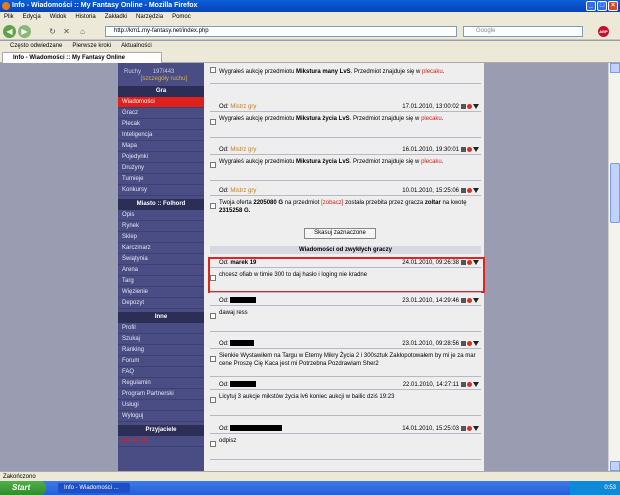 This screenshot has width=620, height=495. I want to click on sidebar-item-friend: marek 19, so click(161, 441).